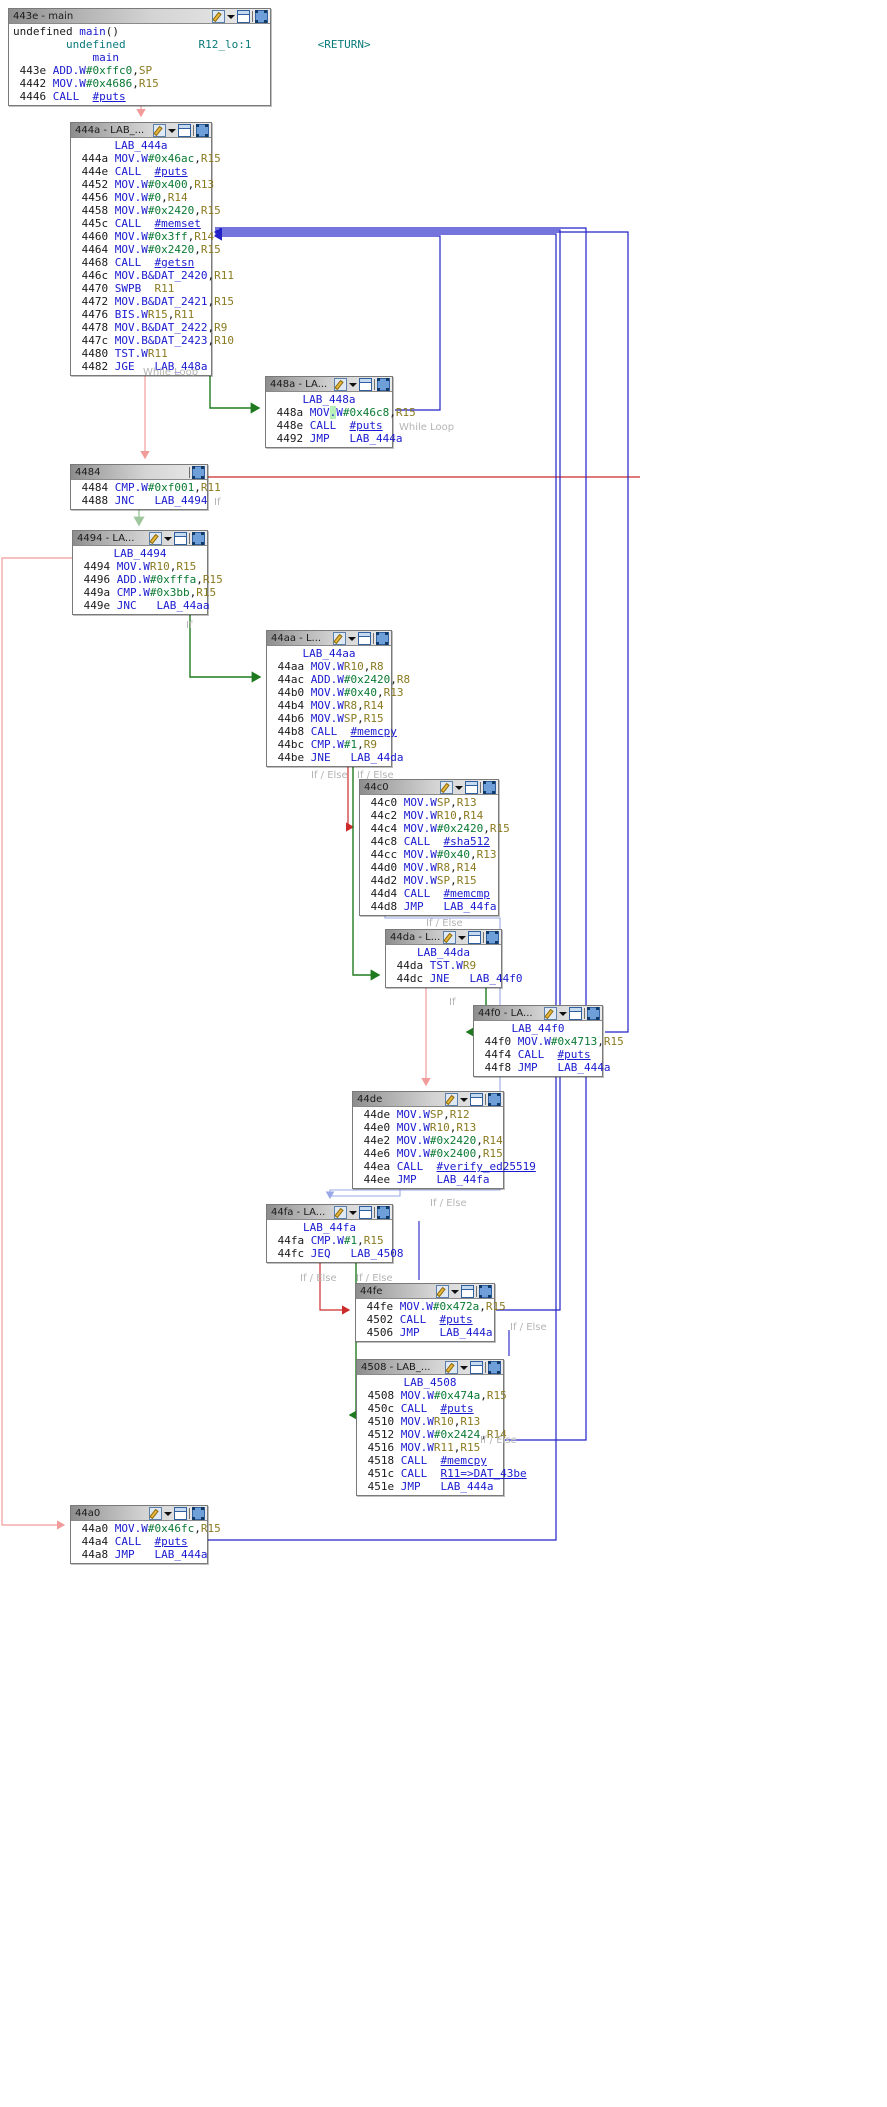 Image resolution: width=887 pixels, height=2107 pixels. What do you see at coordinates (430, 854) in the screenshot?
I see `instruction-line: 44cc MOV.W#0x40,R13` at bounding box center [430, 854].